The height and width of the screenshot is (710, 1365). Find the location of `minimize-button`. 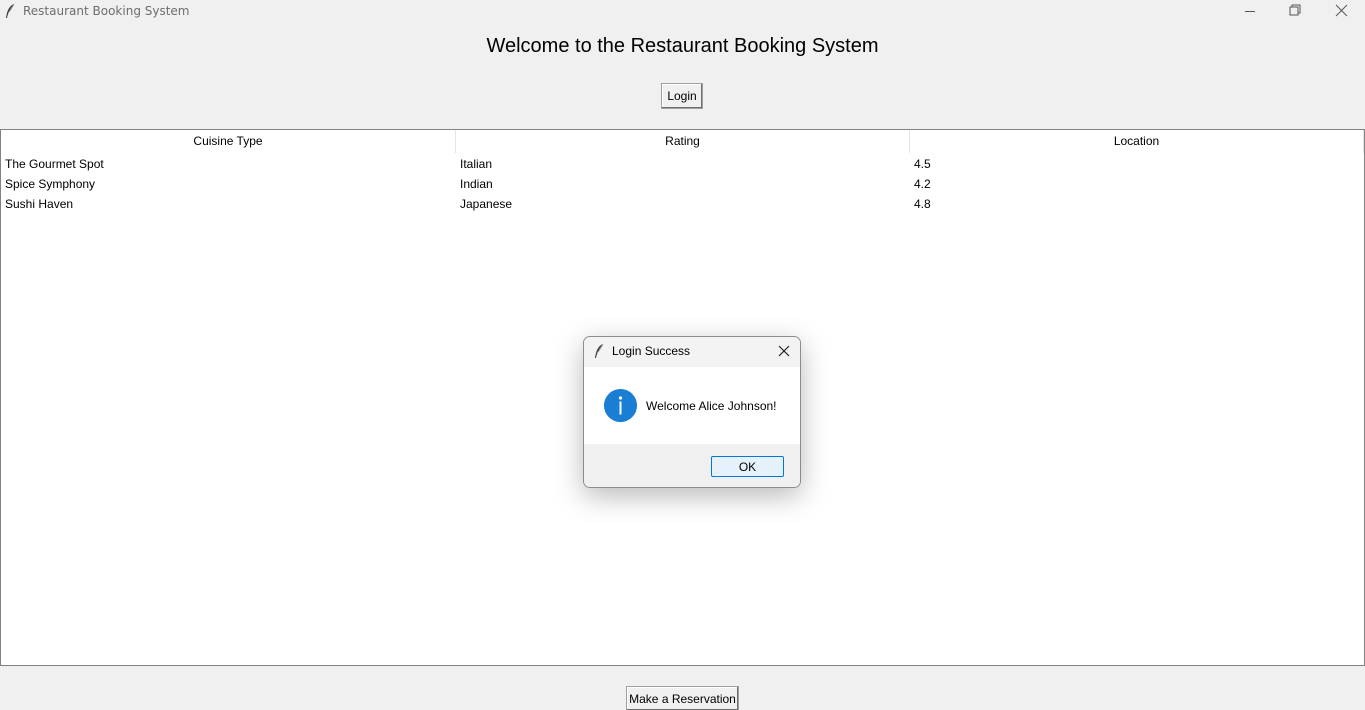

minimize-button is located at coordinates (1250, 11).